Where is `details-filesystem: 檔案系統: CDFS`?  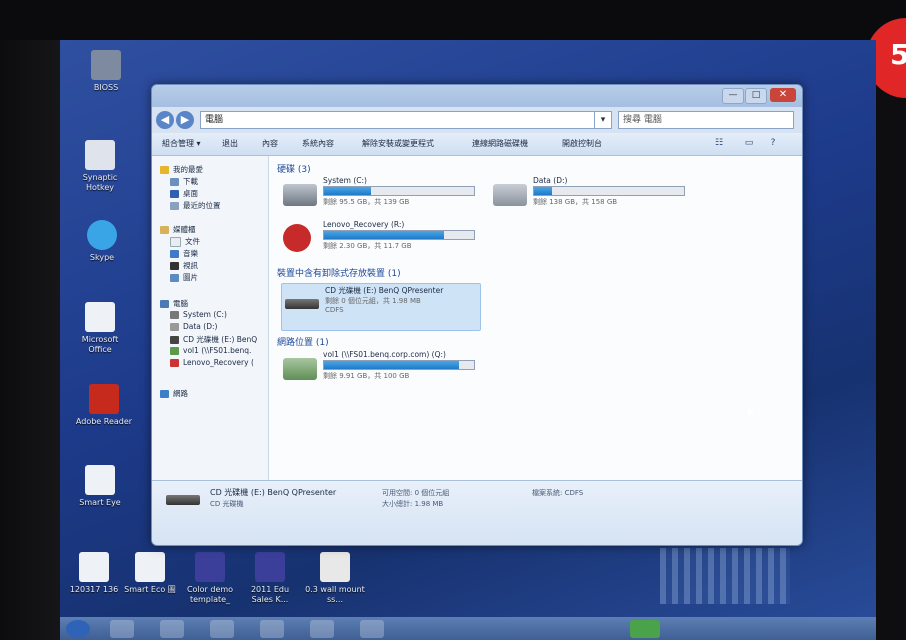
details-filesystem: 檔案系統: CDFS is located at coordinates (558, 493).